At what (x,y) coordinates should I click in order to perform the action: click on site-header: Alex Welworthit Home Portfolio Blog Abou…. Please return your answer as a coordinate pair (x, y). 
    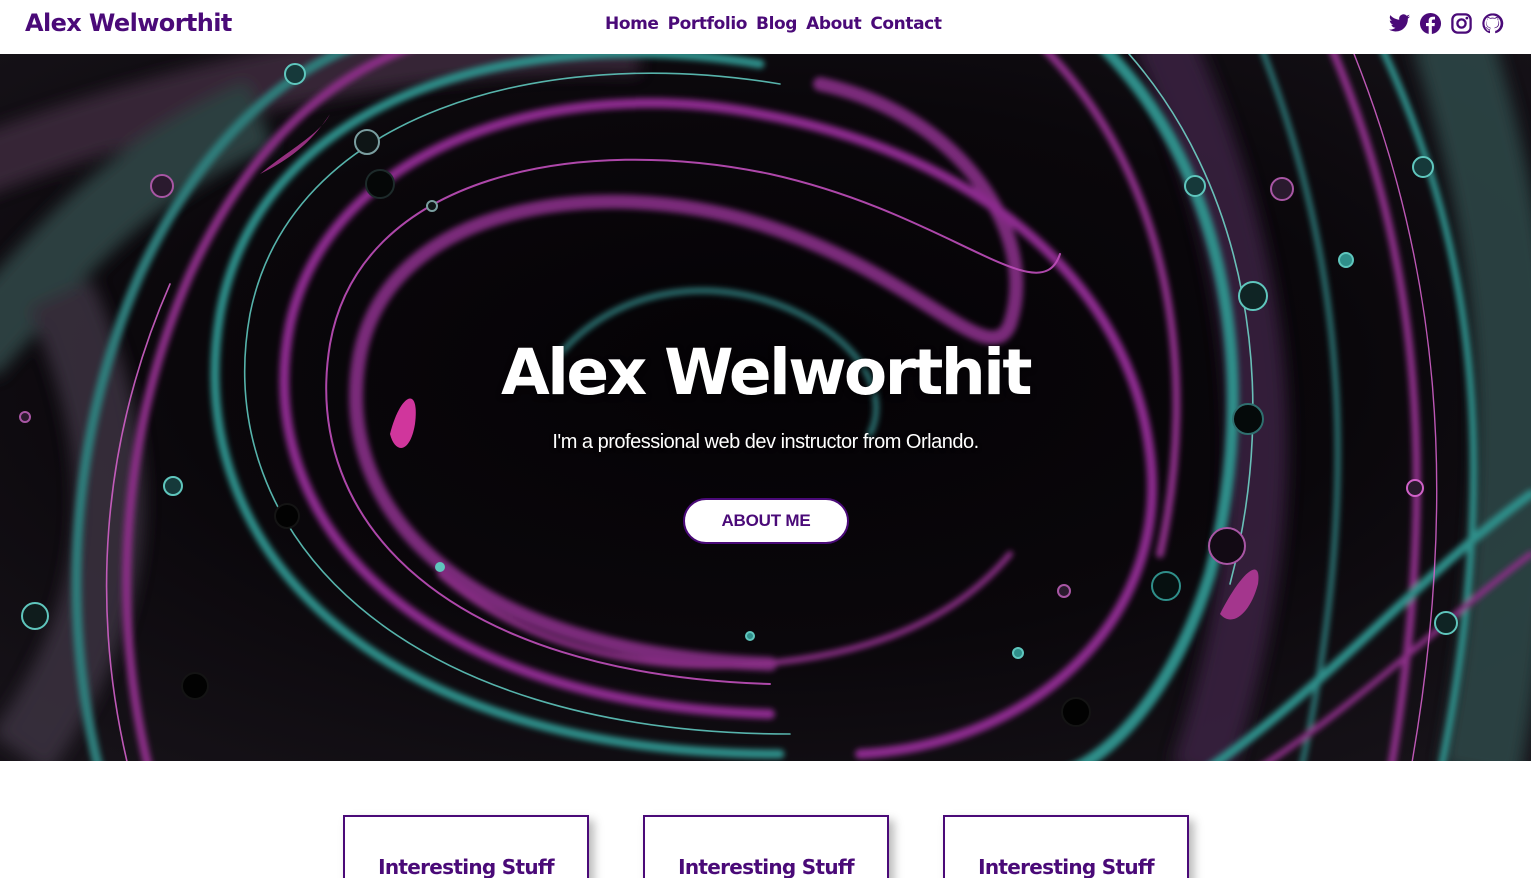
    Looking at the image, I should click on (765, 27).